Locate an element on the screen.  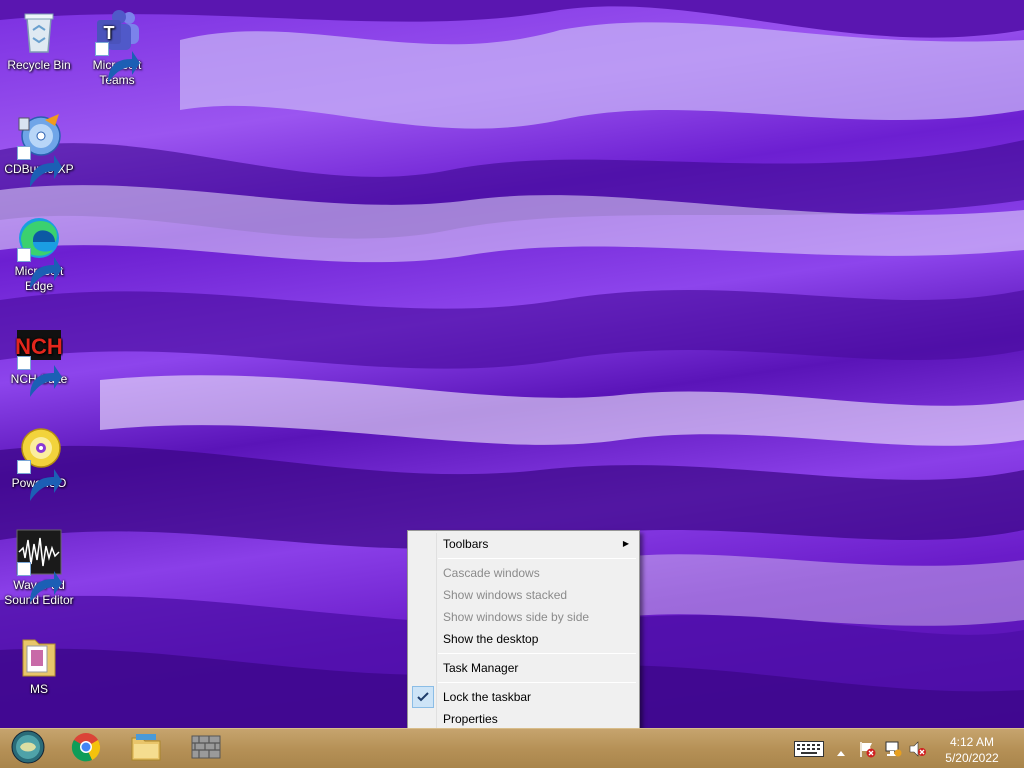
desktop-icon-label: Recycle Bin is located at coordinates (39, 65).